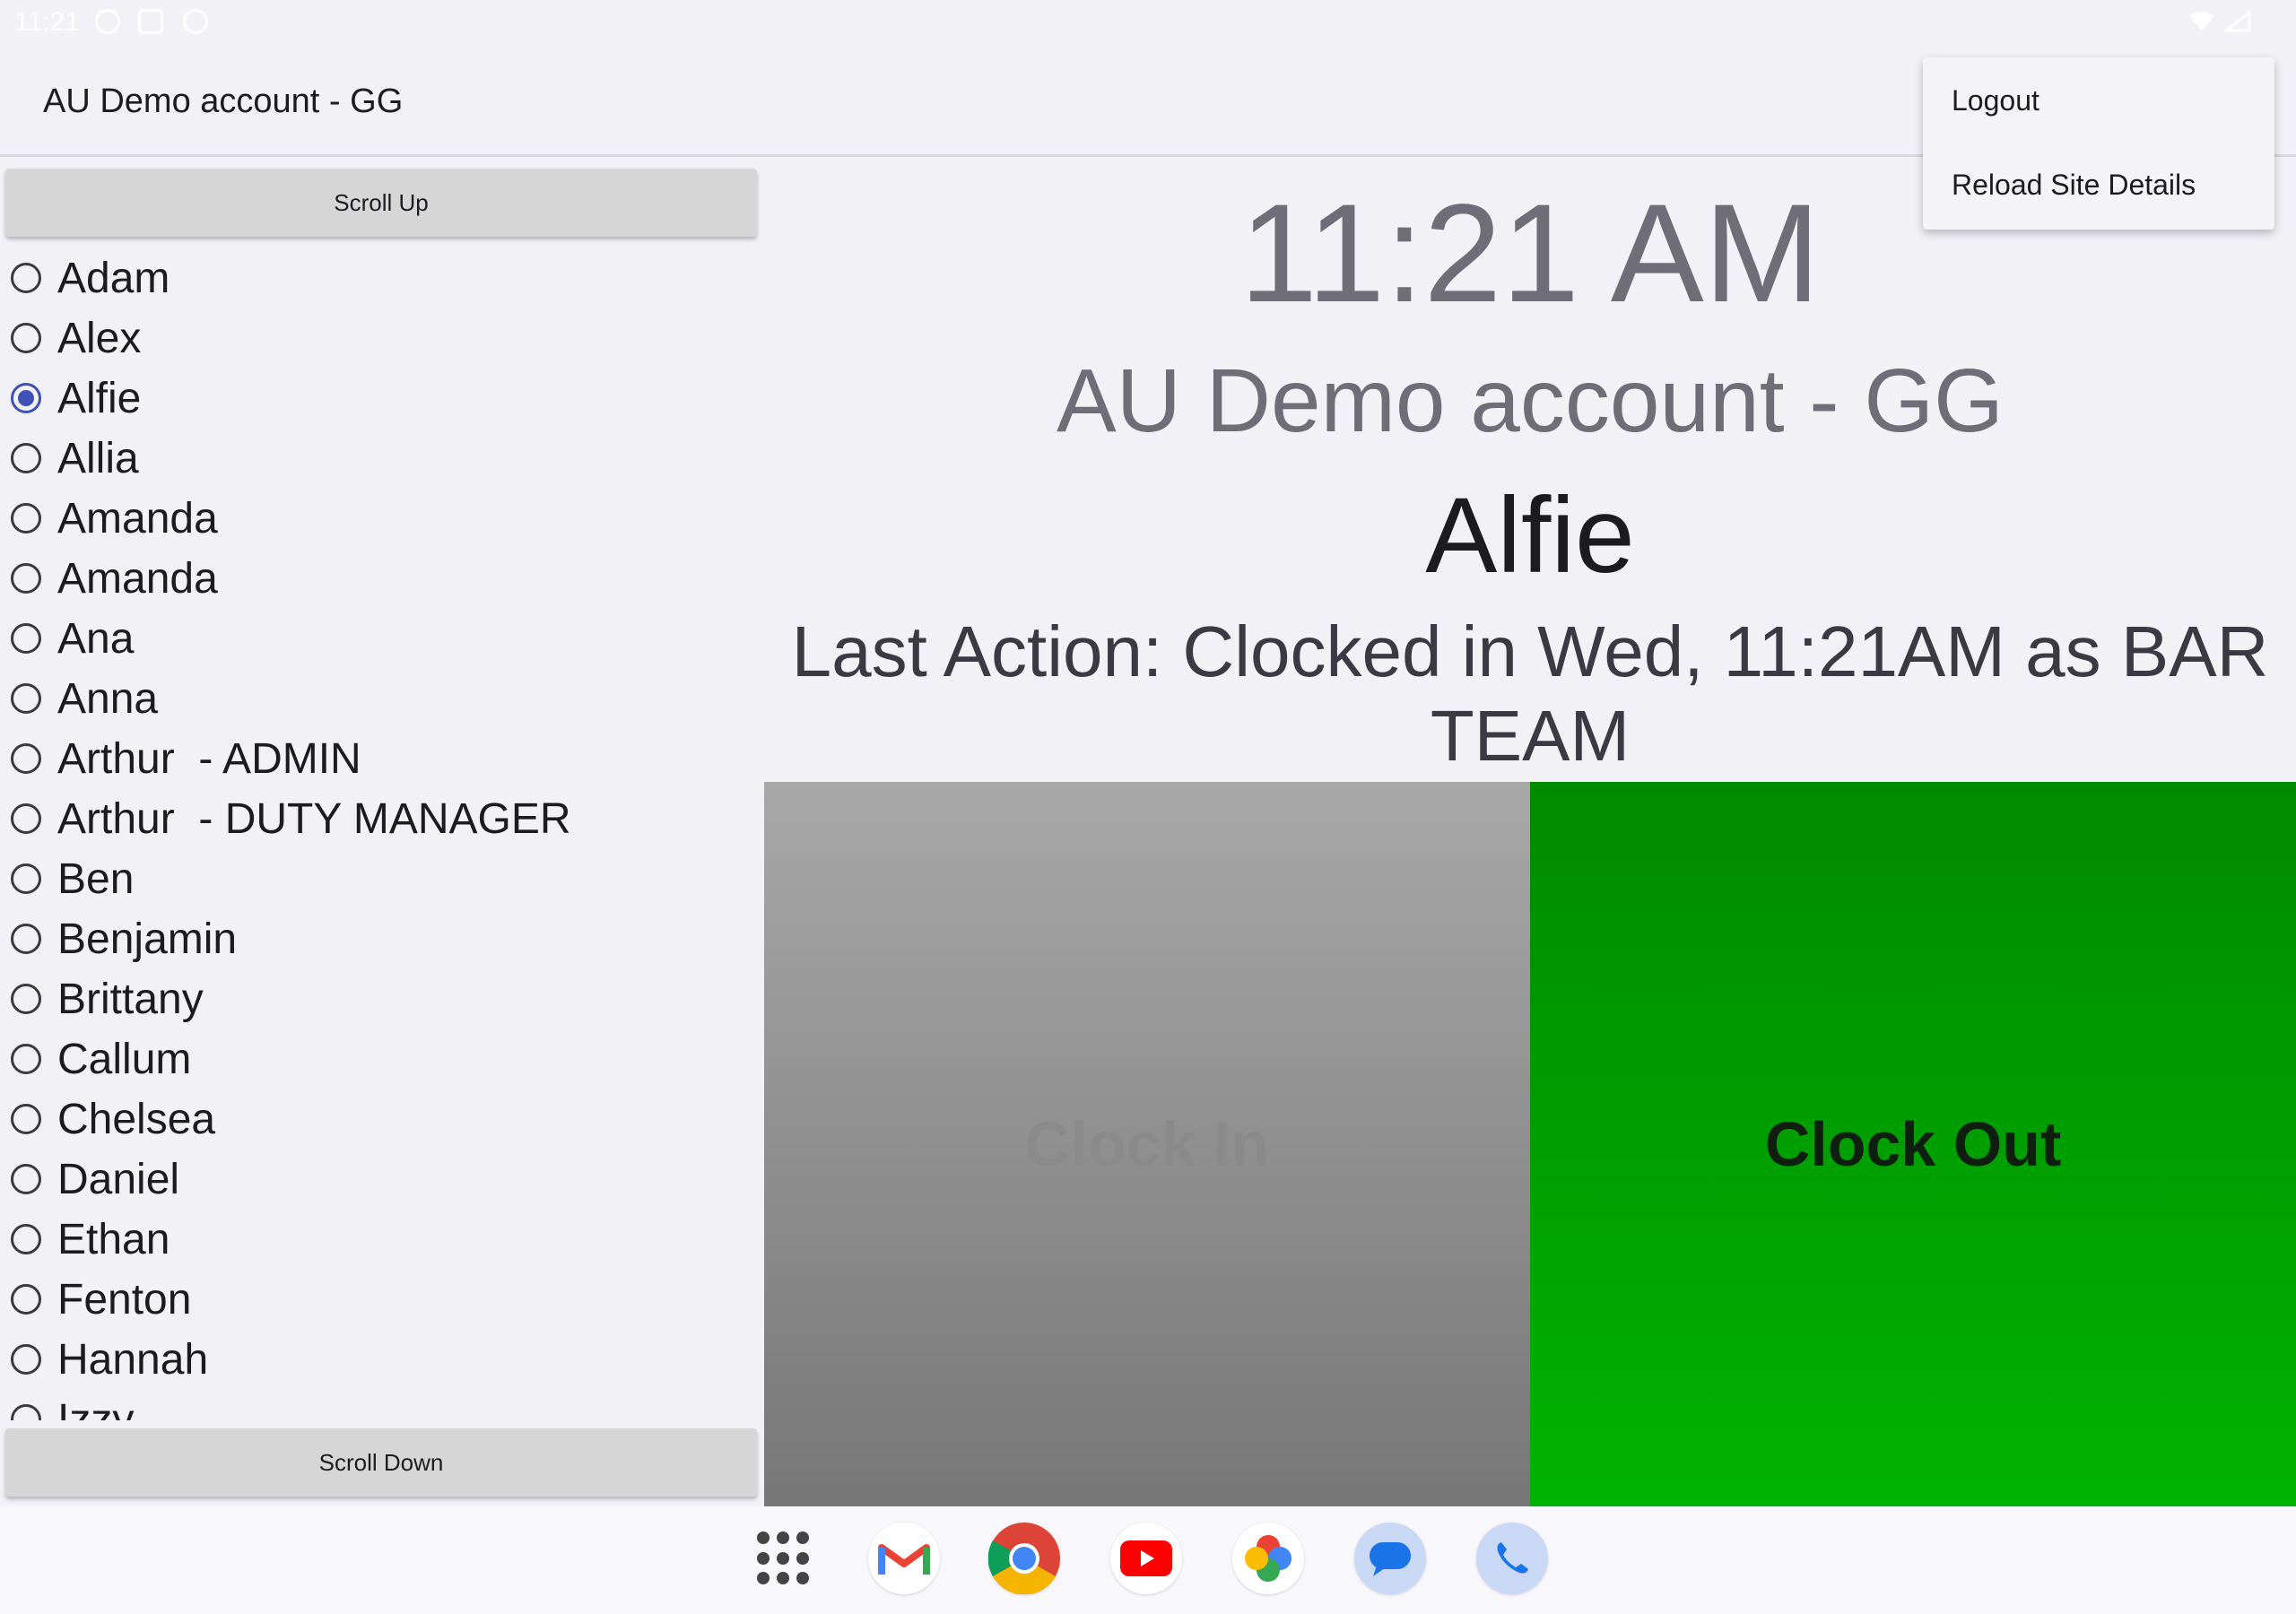 The width and height of the screenshot is (2296, 1614). Describe the element at coordinates (99, 338) in the screenshot. I see `employee-label: Alex` at that location.